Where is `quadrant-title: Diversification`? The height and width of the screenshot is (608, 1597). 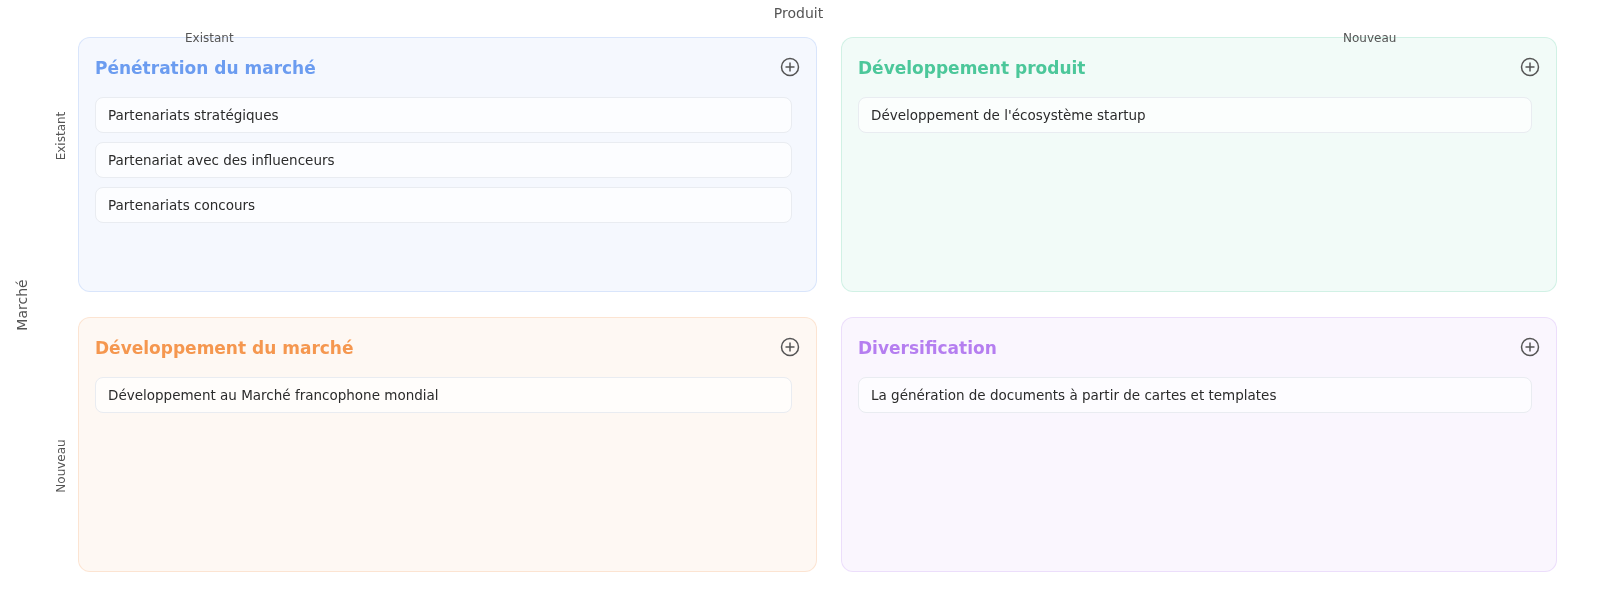
quadrant-title: Diversification is located at coordinates (927, 348).